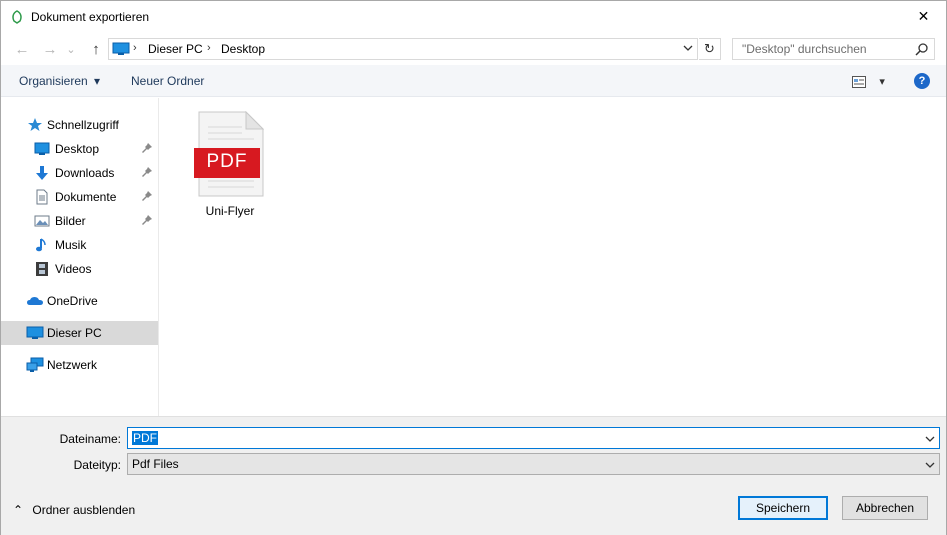 This screenshot has height=535, width=947. I want to click on sidebar-item-dokumente: Dokumente, so click(79, 197).